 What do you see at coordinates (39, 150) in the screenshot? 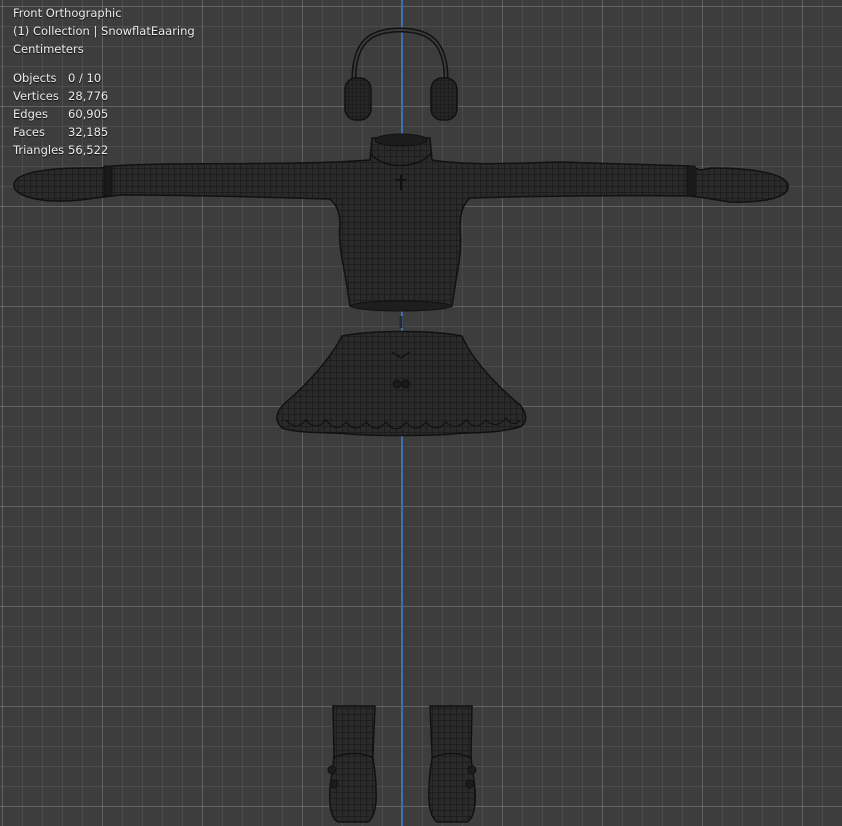
I see `stat-label: Triangles` at bounding box center [39, 150].